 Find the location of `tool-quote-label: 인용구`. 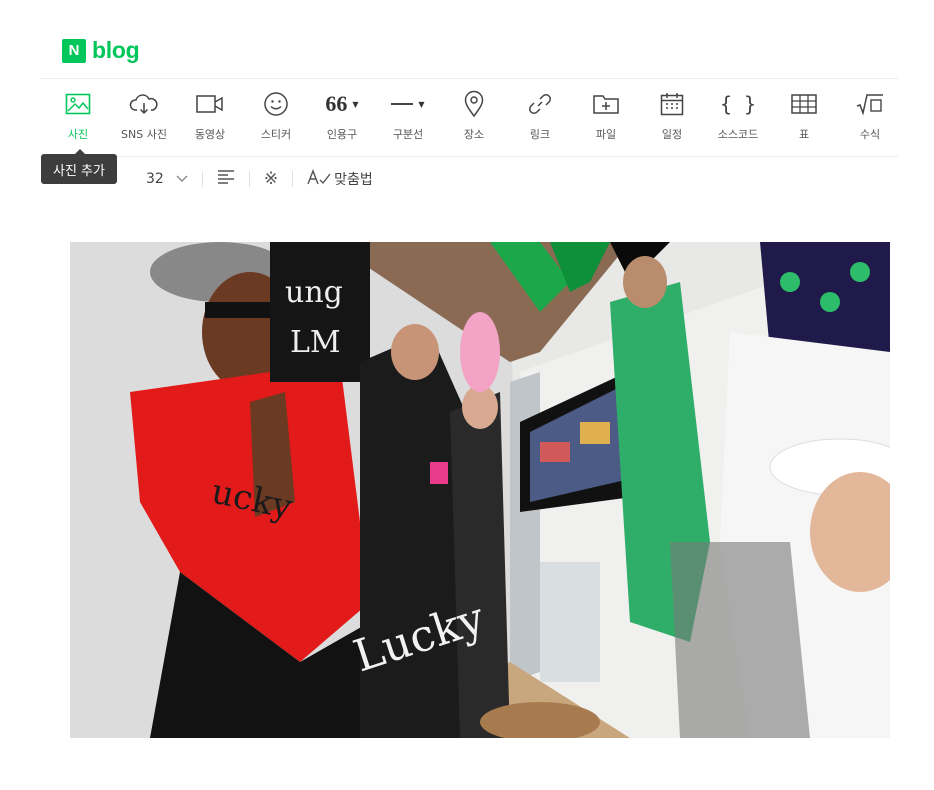

tool-quote-label: 인용구 is located at coordinates (342, 134).